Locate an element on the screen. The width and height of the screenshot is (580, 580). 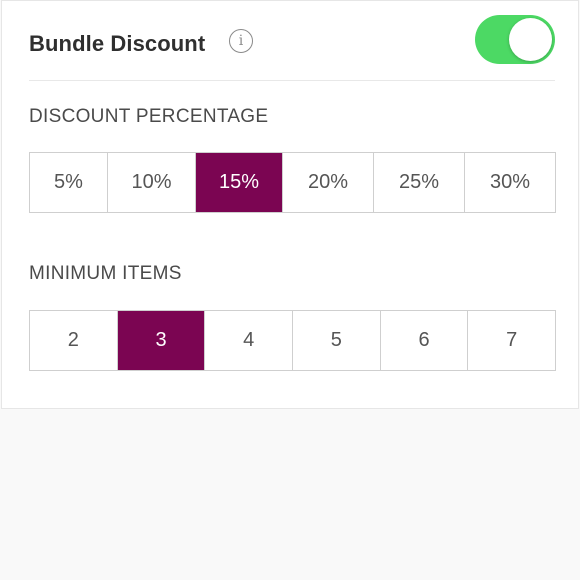
toggle-knob is located at coordinates (530, 39).